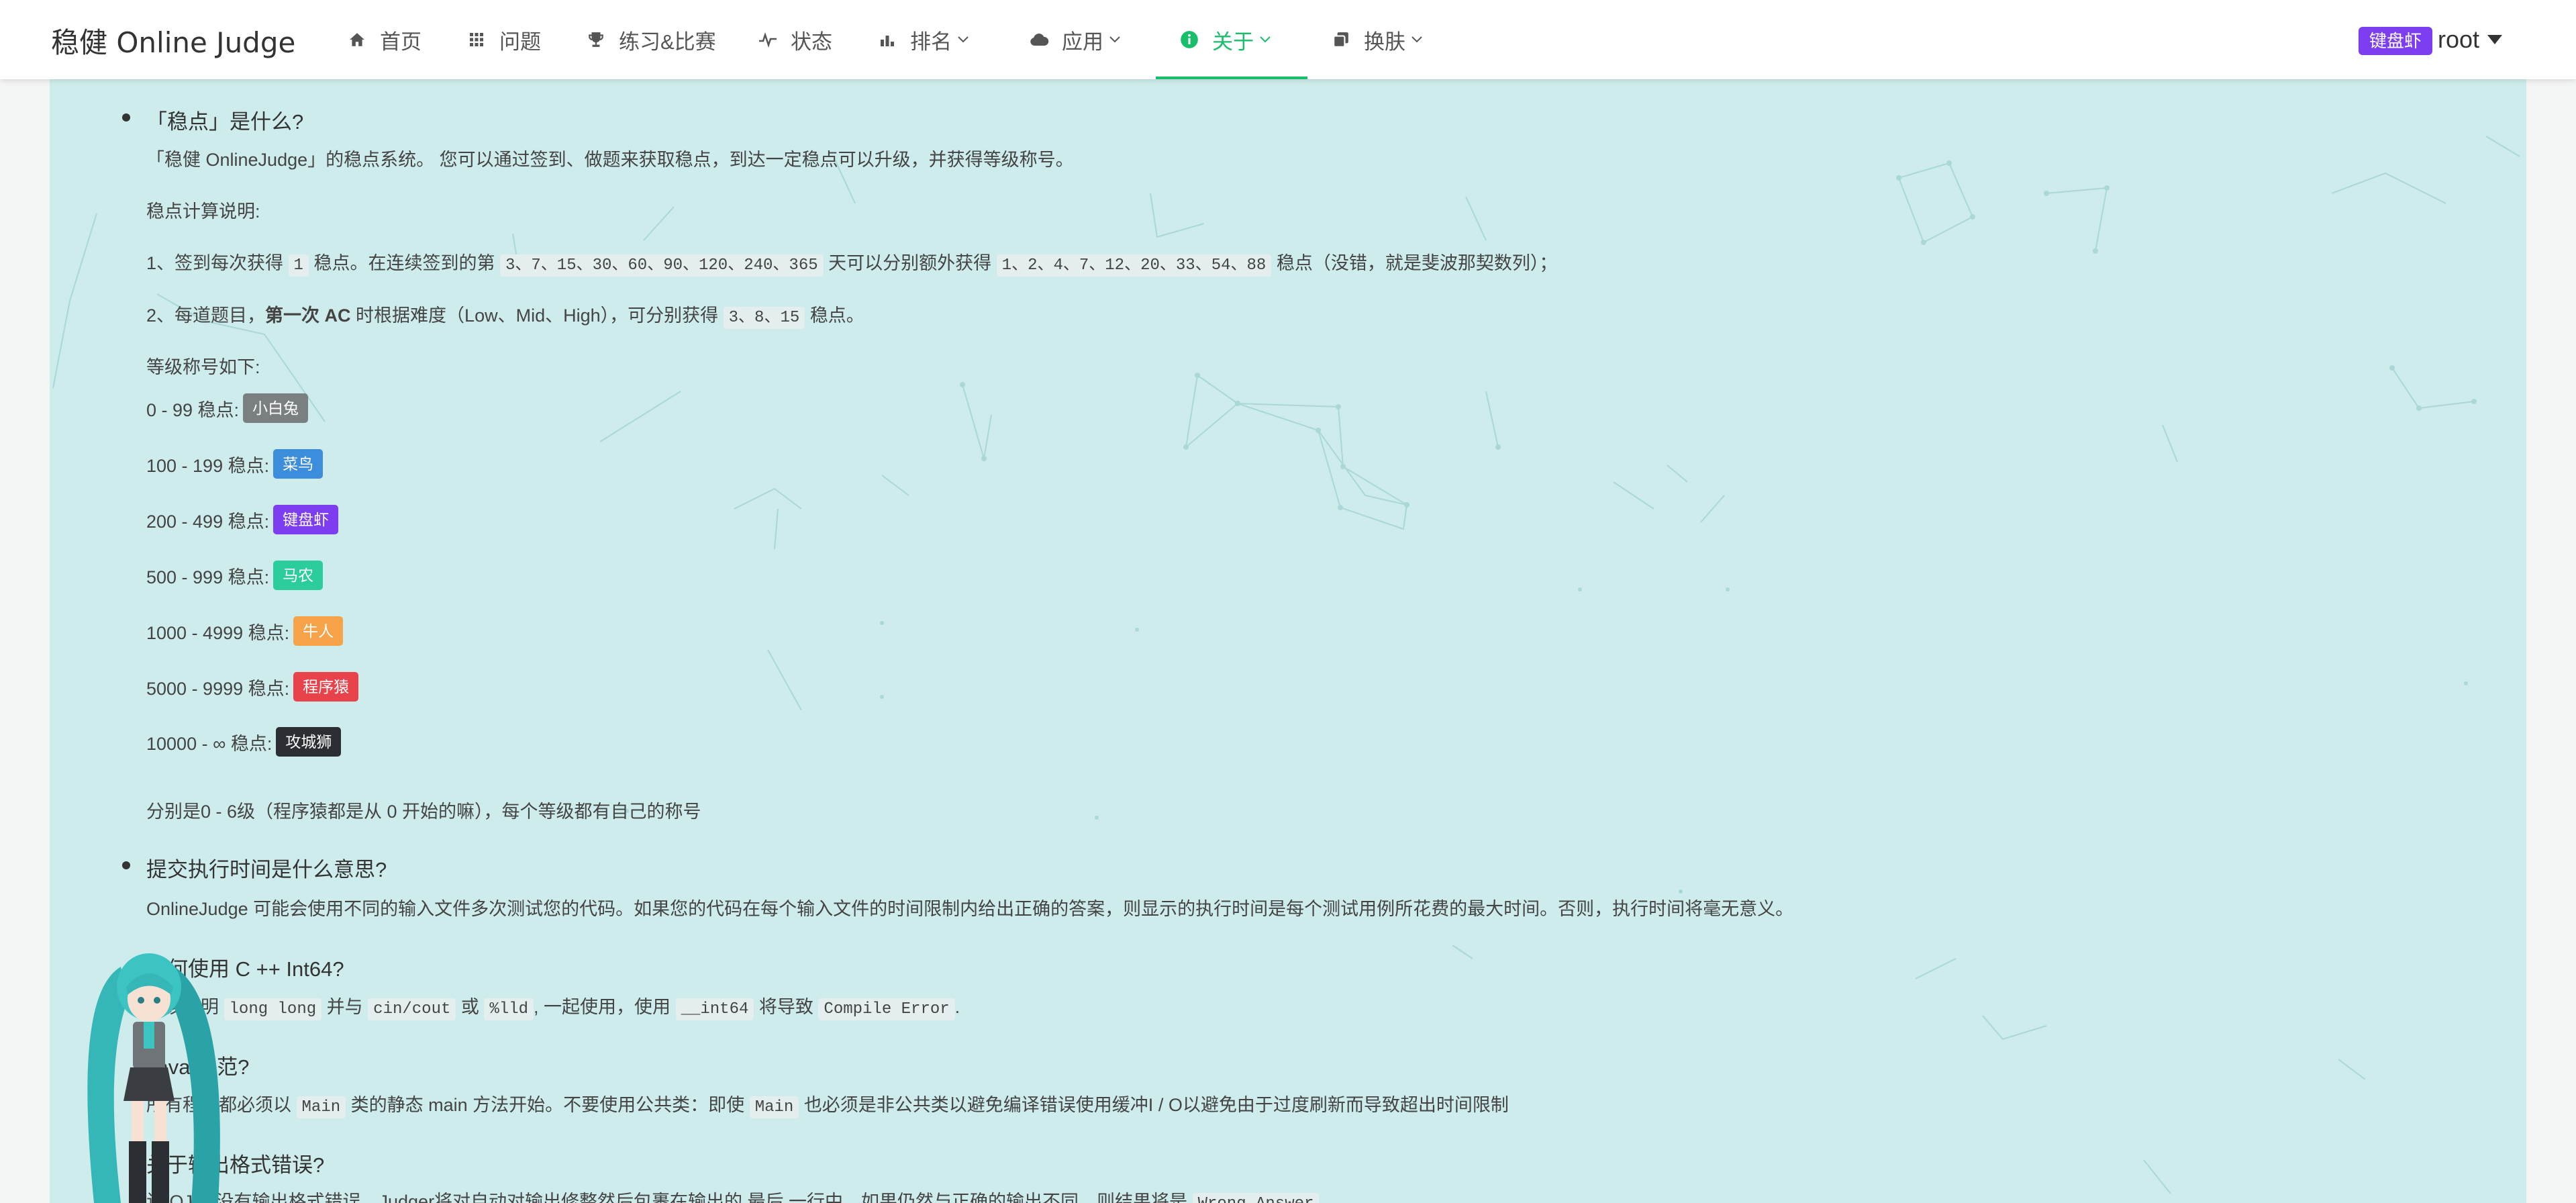 This screenshot has width=2576, height=1203. What do you see at coordinates (2458, 40) in the screenshot?
I see `user-menu-name: root` at bounding box center [2458, 40].